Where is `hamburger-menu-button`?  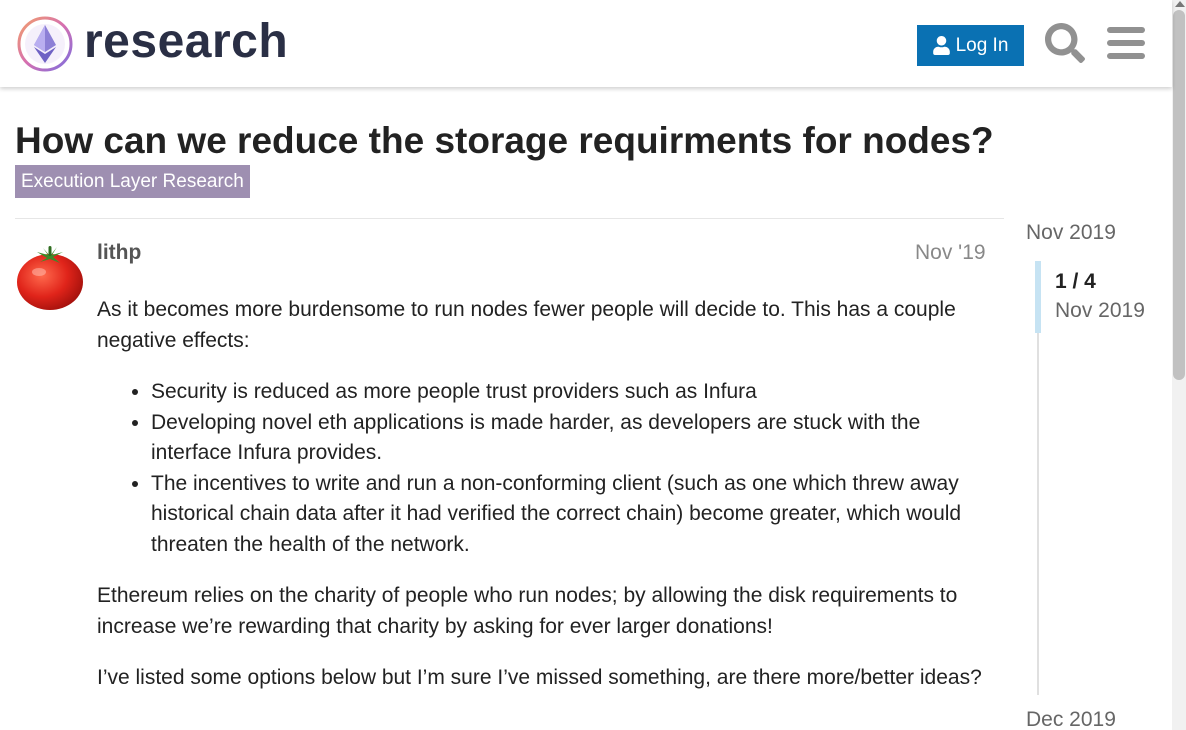
hamburger-menu-button is located at coordinates (1126, 43).